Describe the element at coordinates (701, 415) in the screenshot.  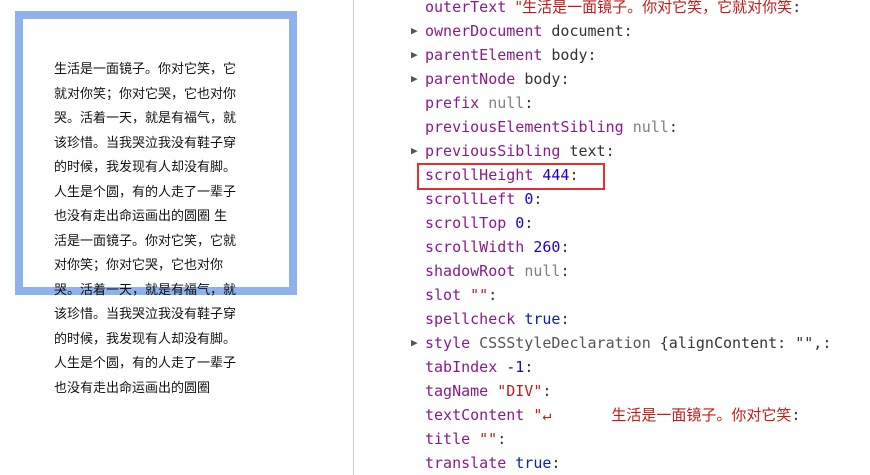
I see `value-extra-text: 生活是一面镜子。你对它笑` at that location.